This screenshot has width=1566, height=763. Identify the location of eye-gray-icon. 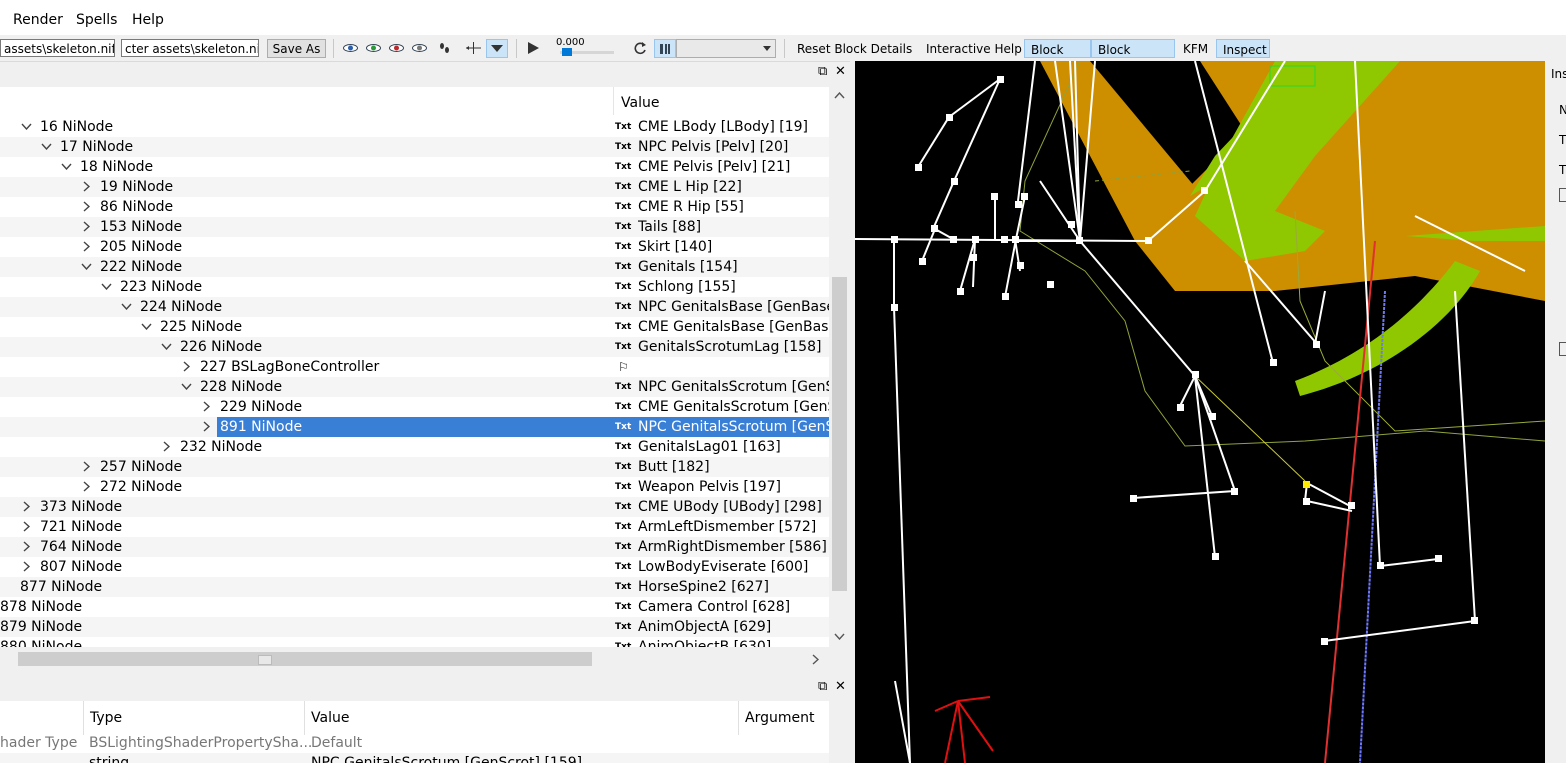
(419, 48).